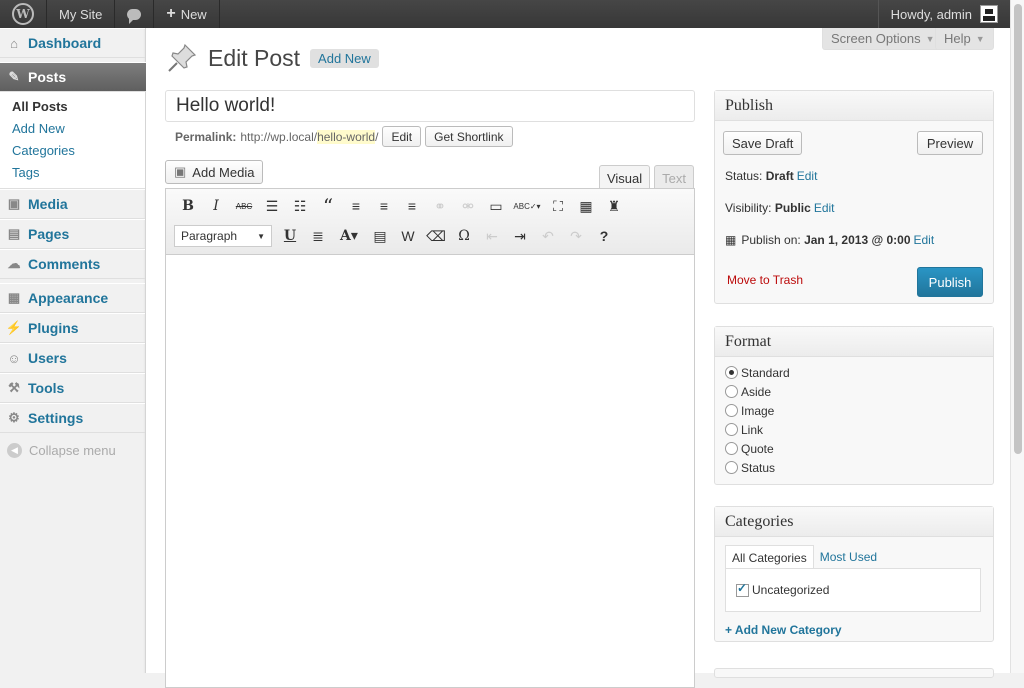 This screenshot has width=1024, height=688. What do you see at coordinates (854, 467) in the screenshot?
I see `format-option: Status` at bounding box center [854, 467].